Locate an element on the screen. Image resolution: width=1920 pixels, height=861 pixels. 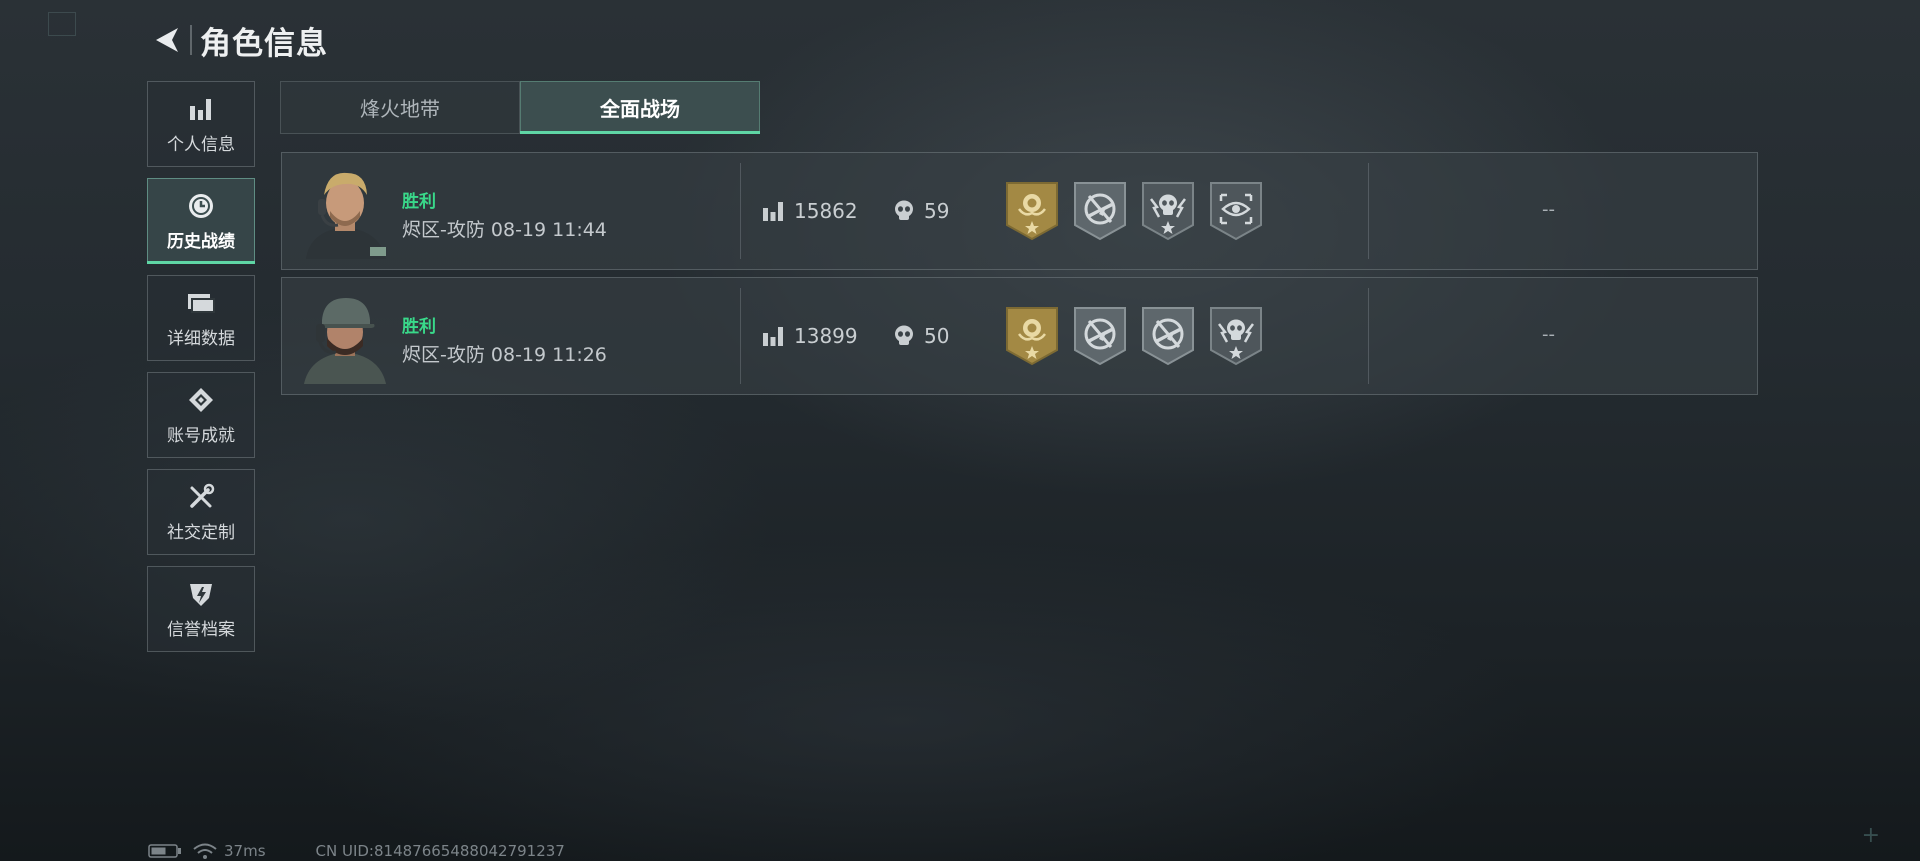
score-value: 13899 is located at coordinates (826, 336).